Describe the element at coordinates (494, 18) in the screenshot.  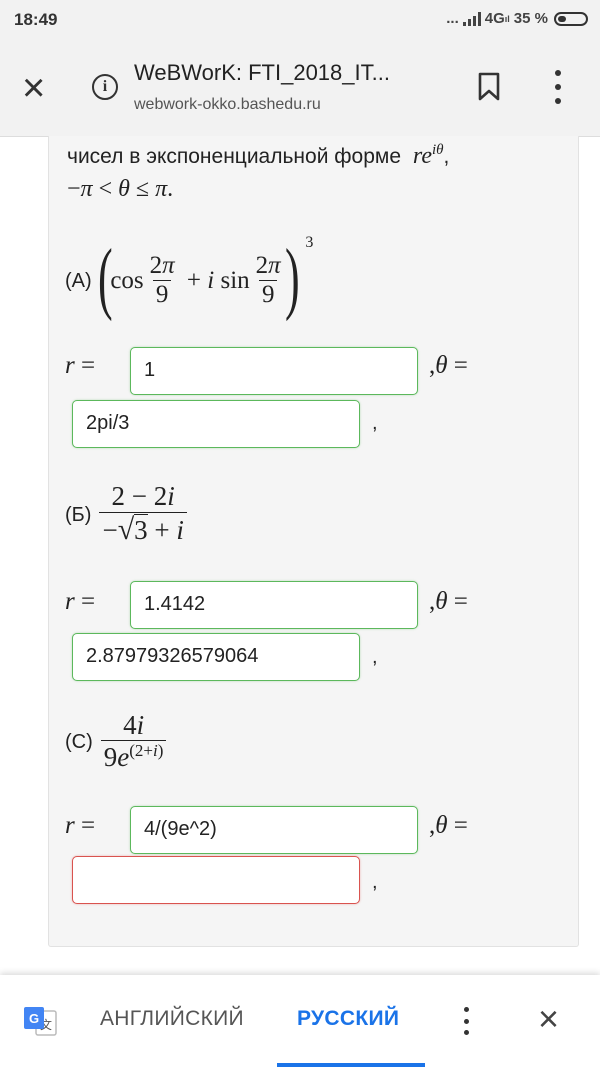
I see `network-type: 4G` at that location.